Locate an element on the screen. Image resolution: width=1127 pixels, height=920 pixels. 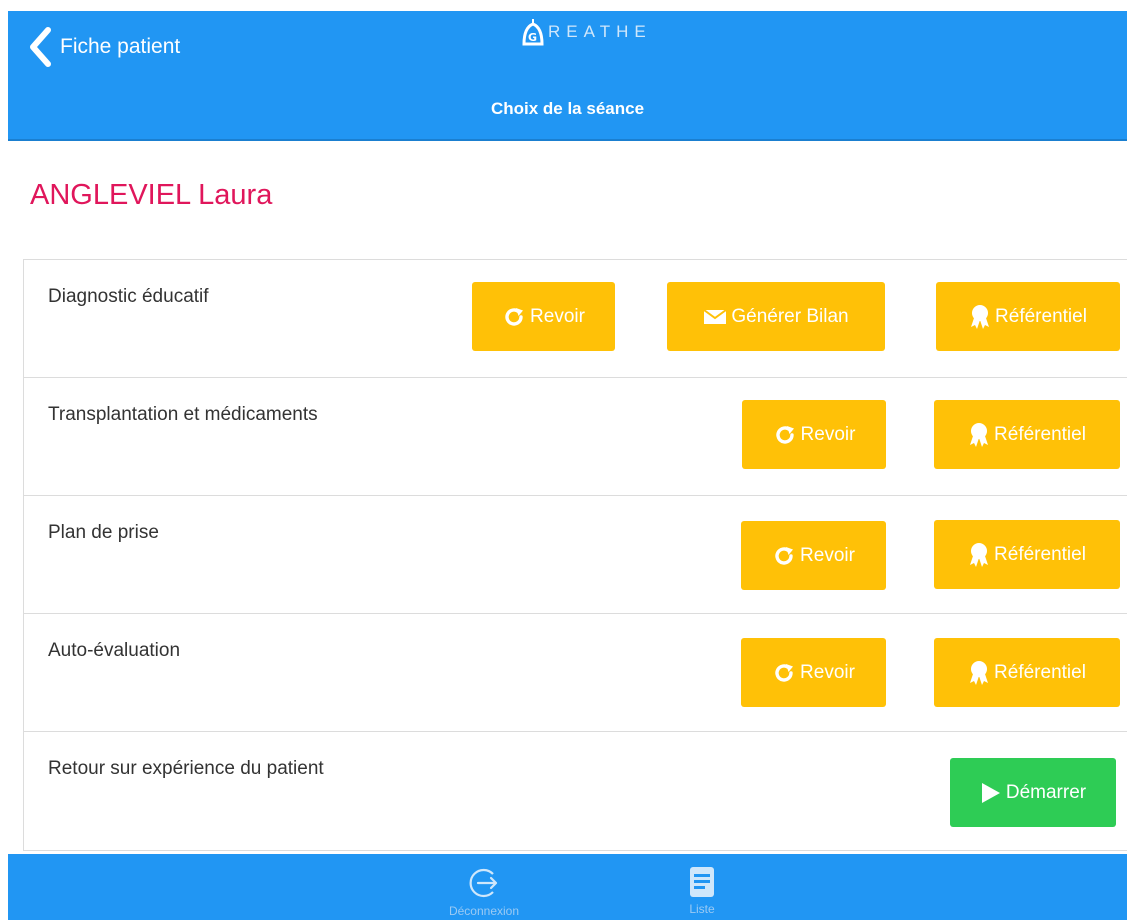
session-row-plan: Plan de prise Revoir Référentiel is located at coordinates (575, 555).